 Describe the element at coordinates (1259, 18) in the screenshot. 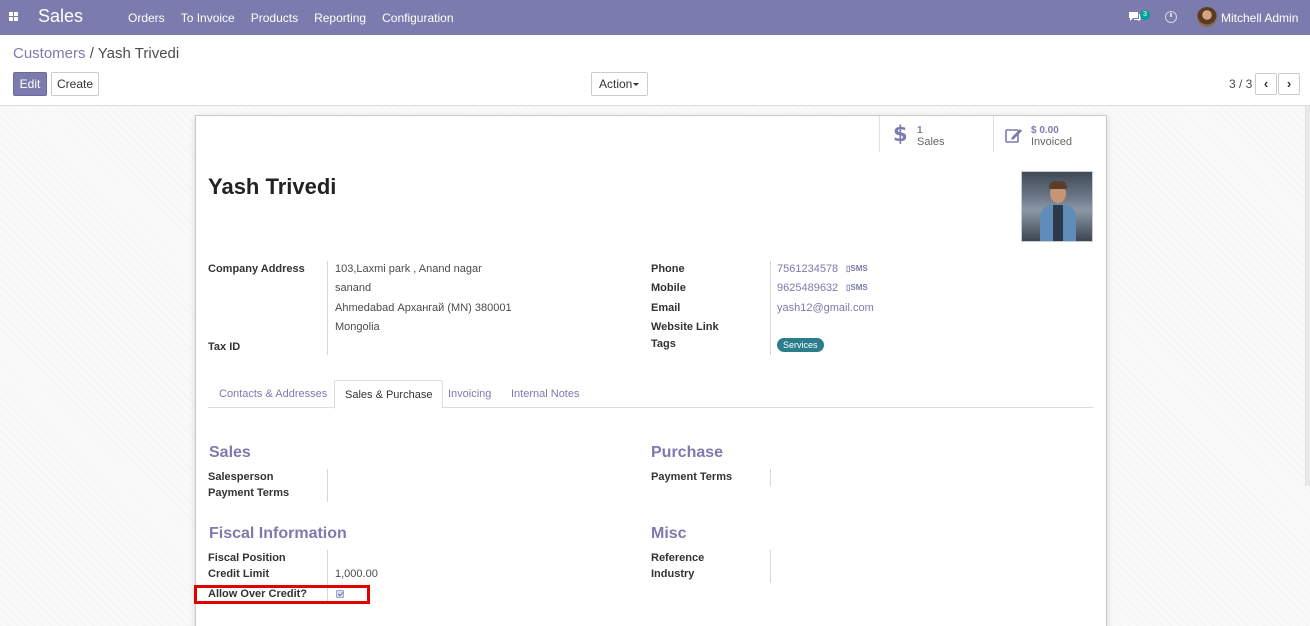

I see `user-menu: Mitchell Admin` at that location.